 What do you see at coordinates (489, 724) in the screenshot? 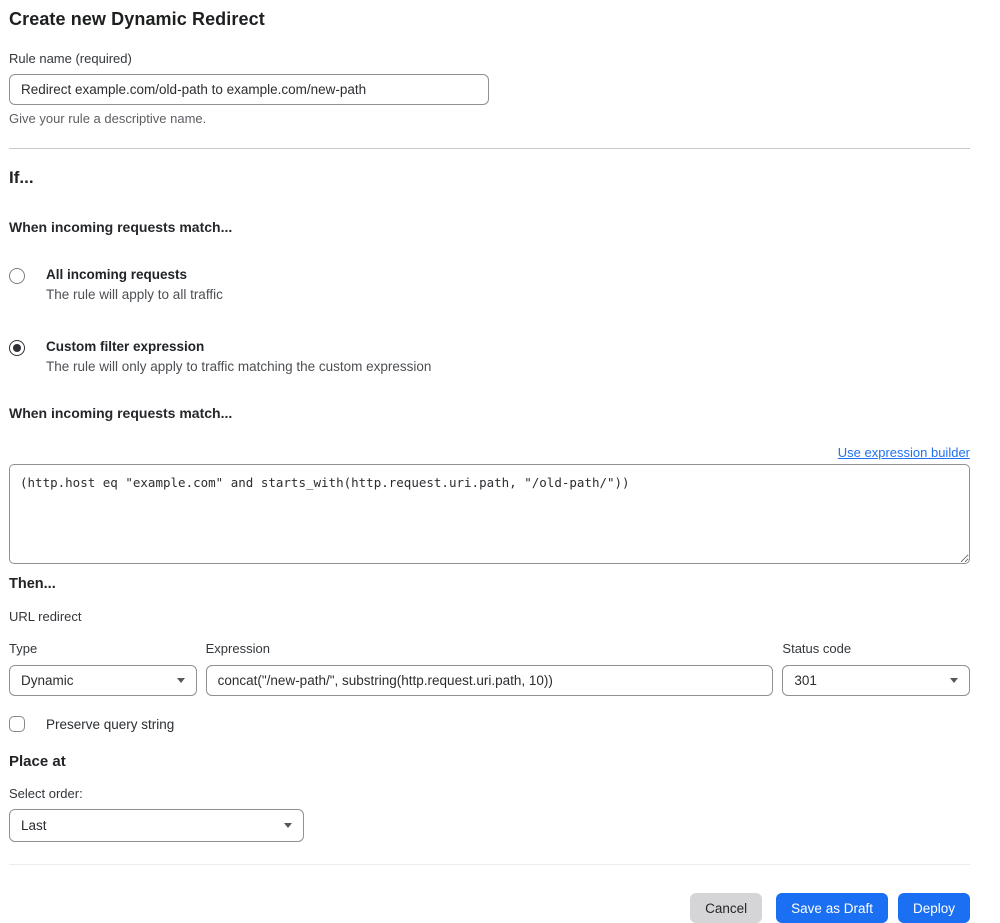
I see `preserve-query-row: Preserve query string` at bounding box center [489, 724].